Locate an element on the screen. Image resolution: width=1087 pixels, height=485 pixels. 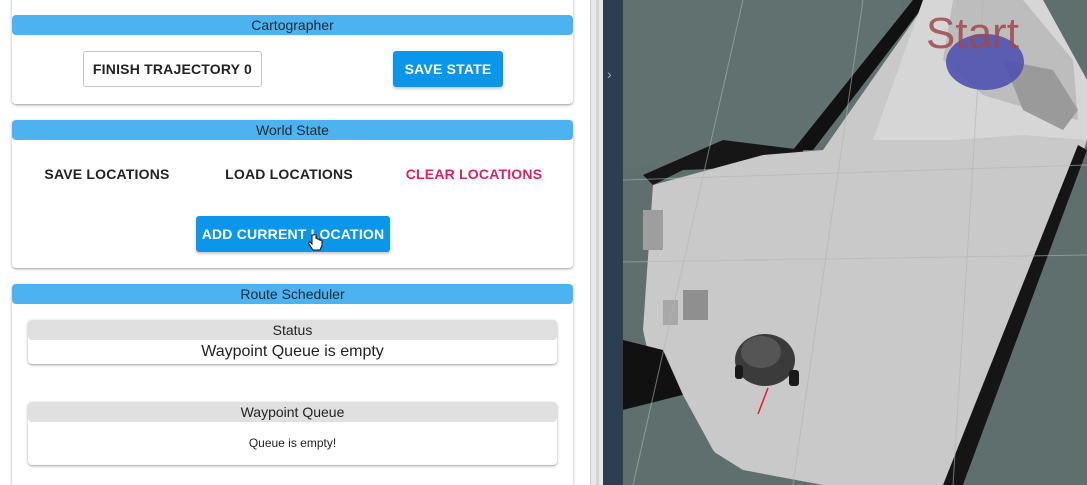
world-state-header: World State is located at coordinates (292, 130).